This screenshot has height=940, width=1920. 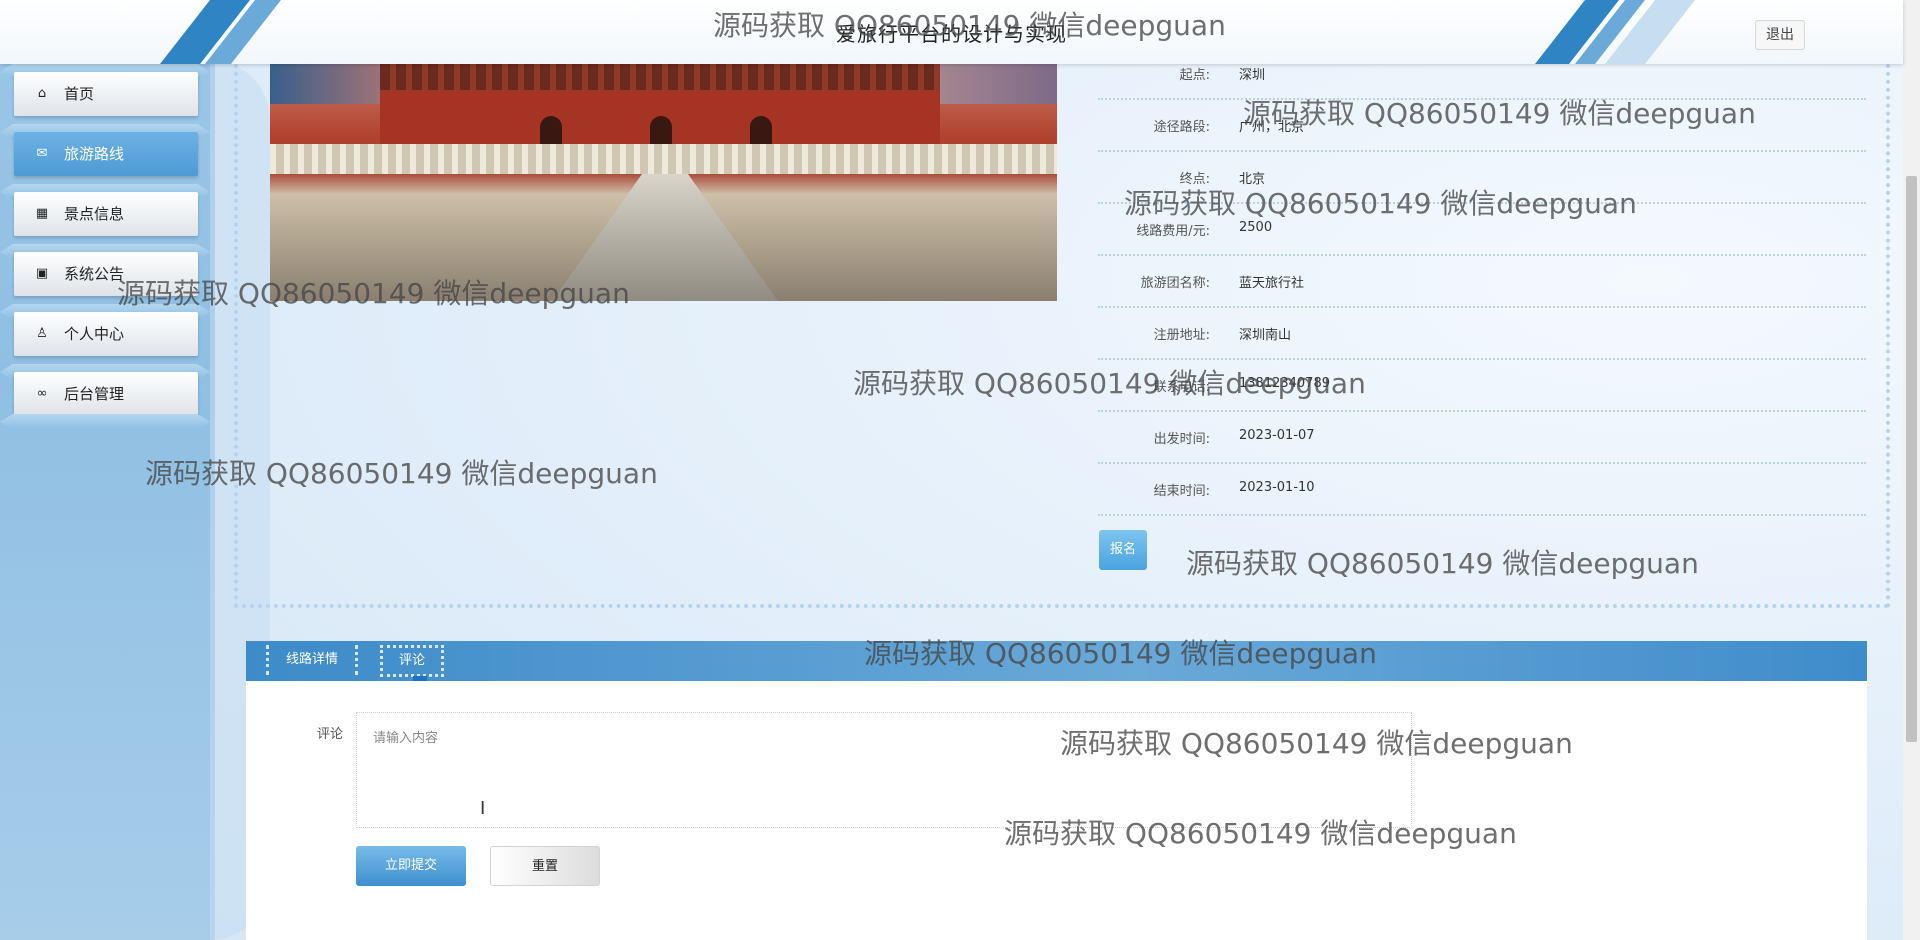 I want to click on sidebar-item-admin: ∞ 后台管理, so click(x=106, y=394).